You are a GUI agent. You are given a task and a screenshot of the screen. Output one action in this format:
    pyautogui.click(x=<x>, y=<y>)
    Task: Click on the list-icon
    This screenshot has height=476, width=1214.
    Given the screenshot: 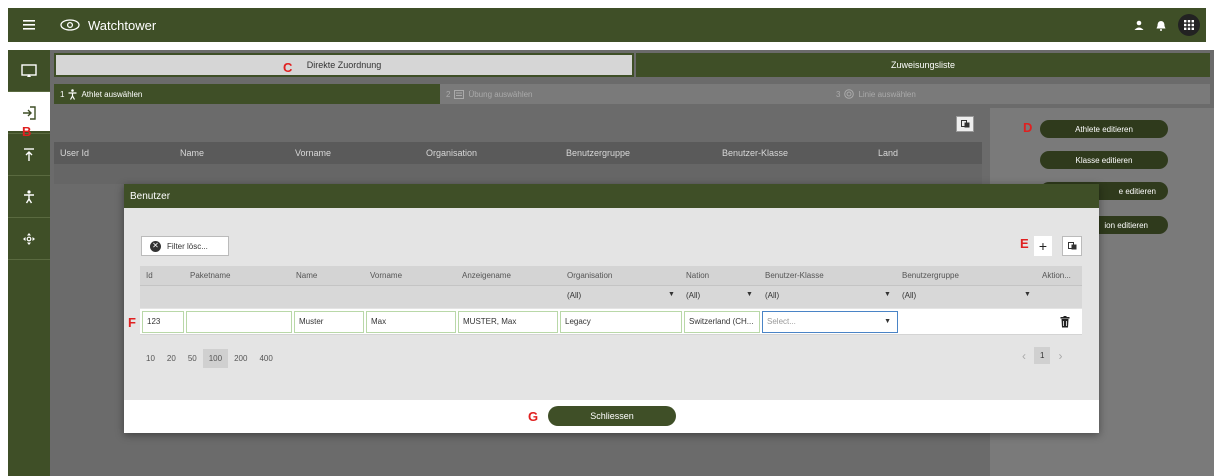 What is the action you would take?
    pyautogui.click(x=459, y=94)
    